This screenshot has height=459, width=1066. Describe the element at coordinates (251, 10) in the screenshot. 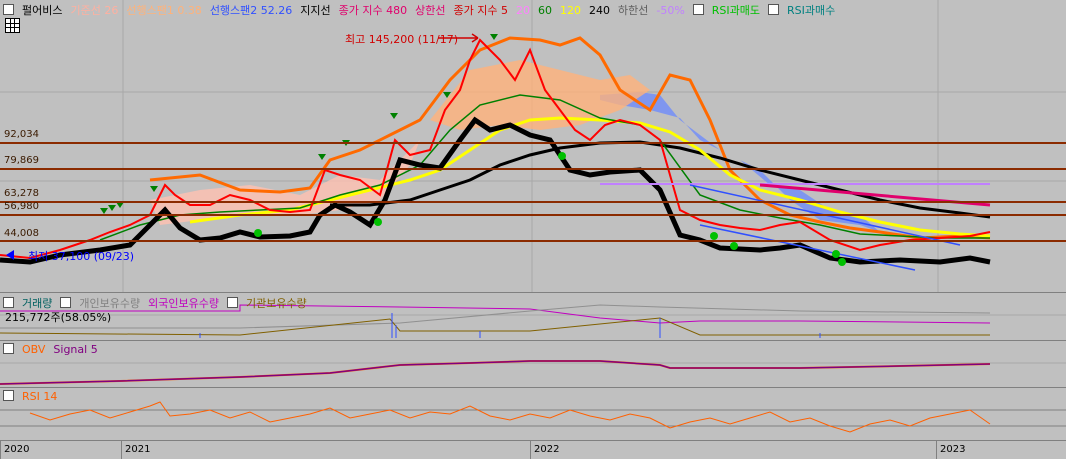

I see `legend-item: 선행스팬2 52.26` at that location.